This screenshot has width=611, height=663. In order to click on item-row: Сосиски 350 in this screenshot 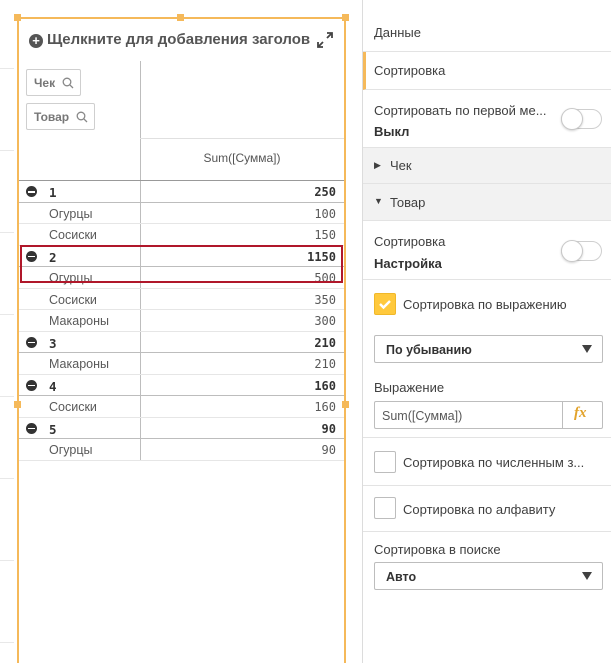, I will do `click(181, 299)`.